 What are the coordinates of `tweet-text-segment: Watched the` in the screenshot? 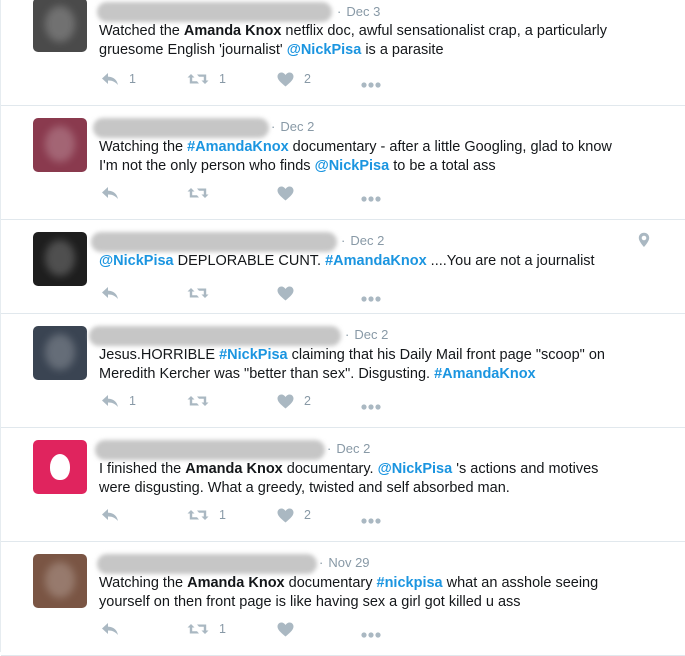 It's located at (141, 31).